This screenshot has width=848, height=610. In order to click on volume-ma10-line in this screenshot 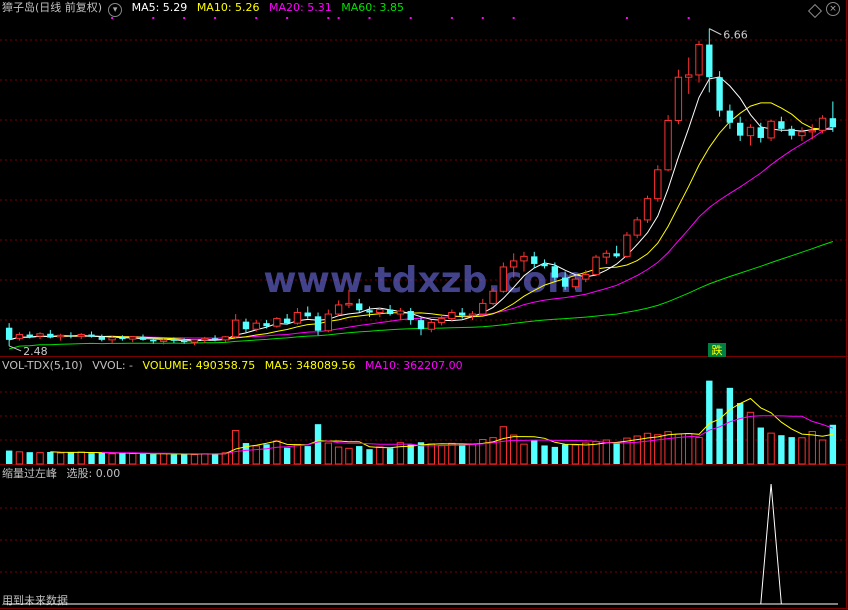, I will do `click(467, 435)`.